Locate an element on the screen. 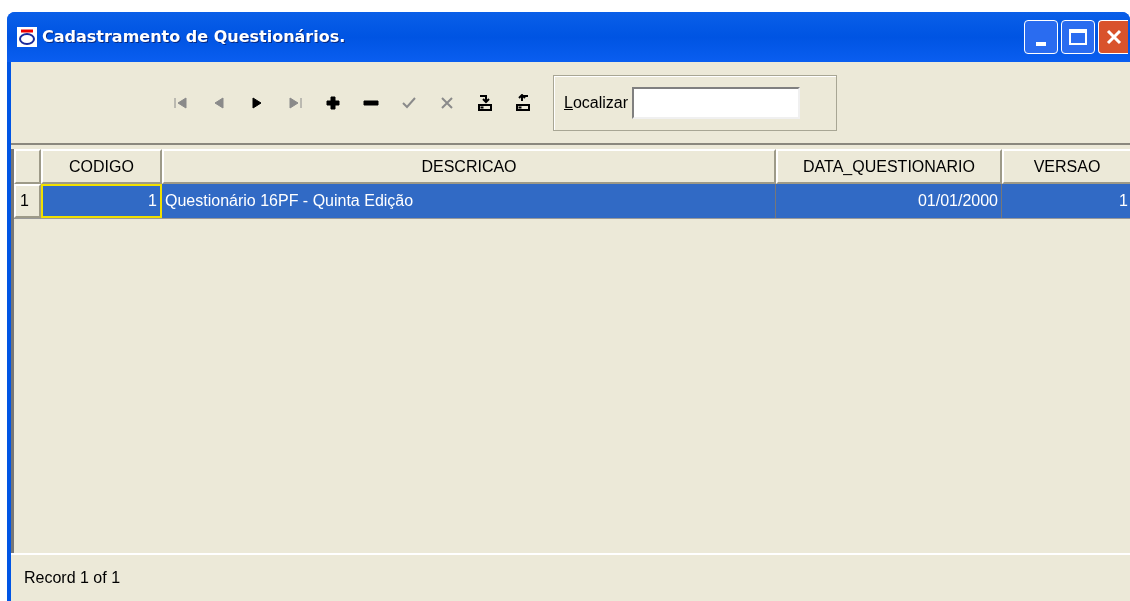  column-header: DESCRICAO is located at coordinates (469, 166).